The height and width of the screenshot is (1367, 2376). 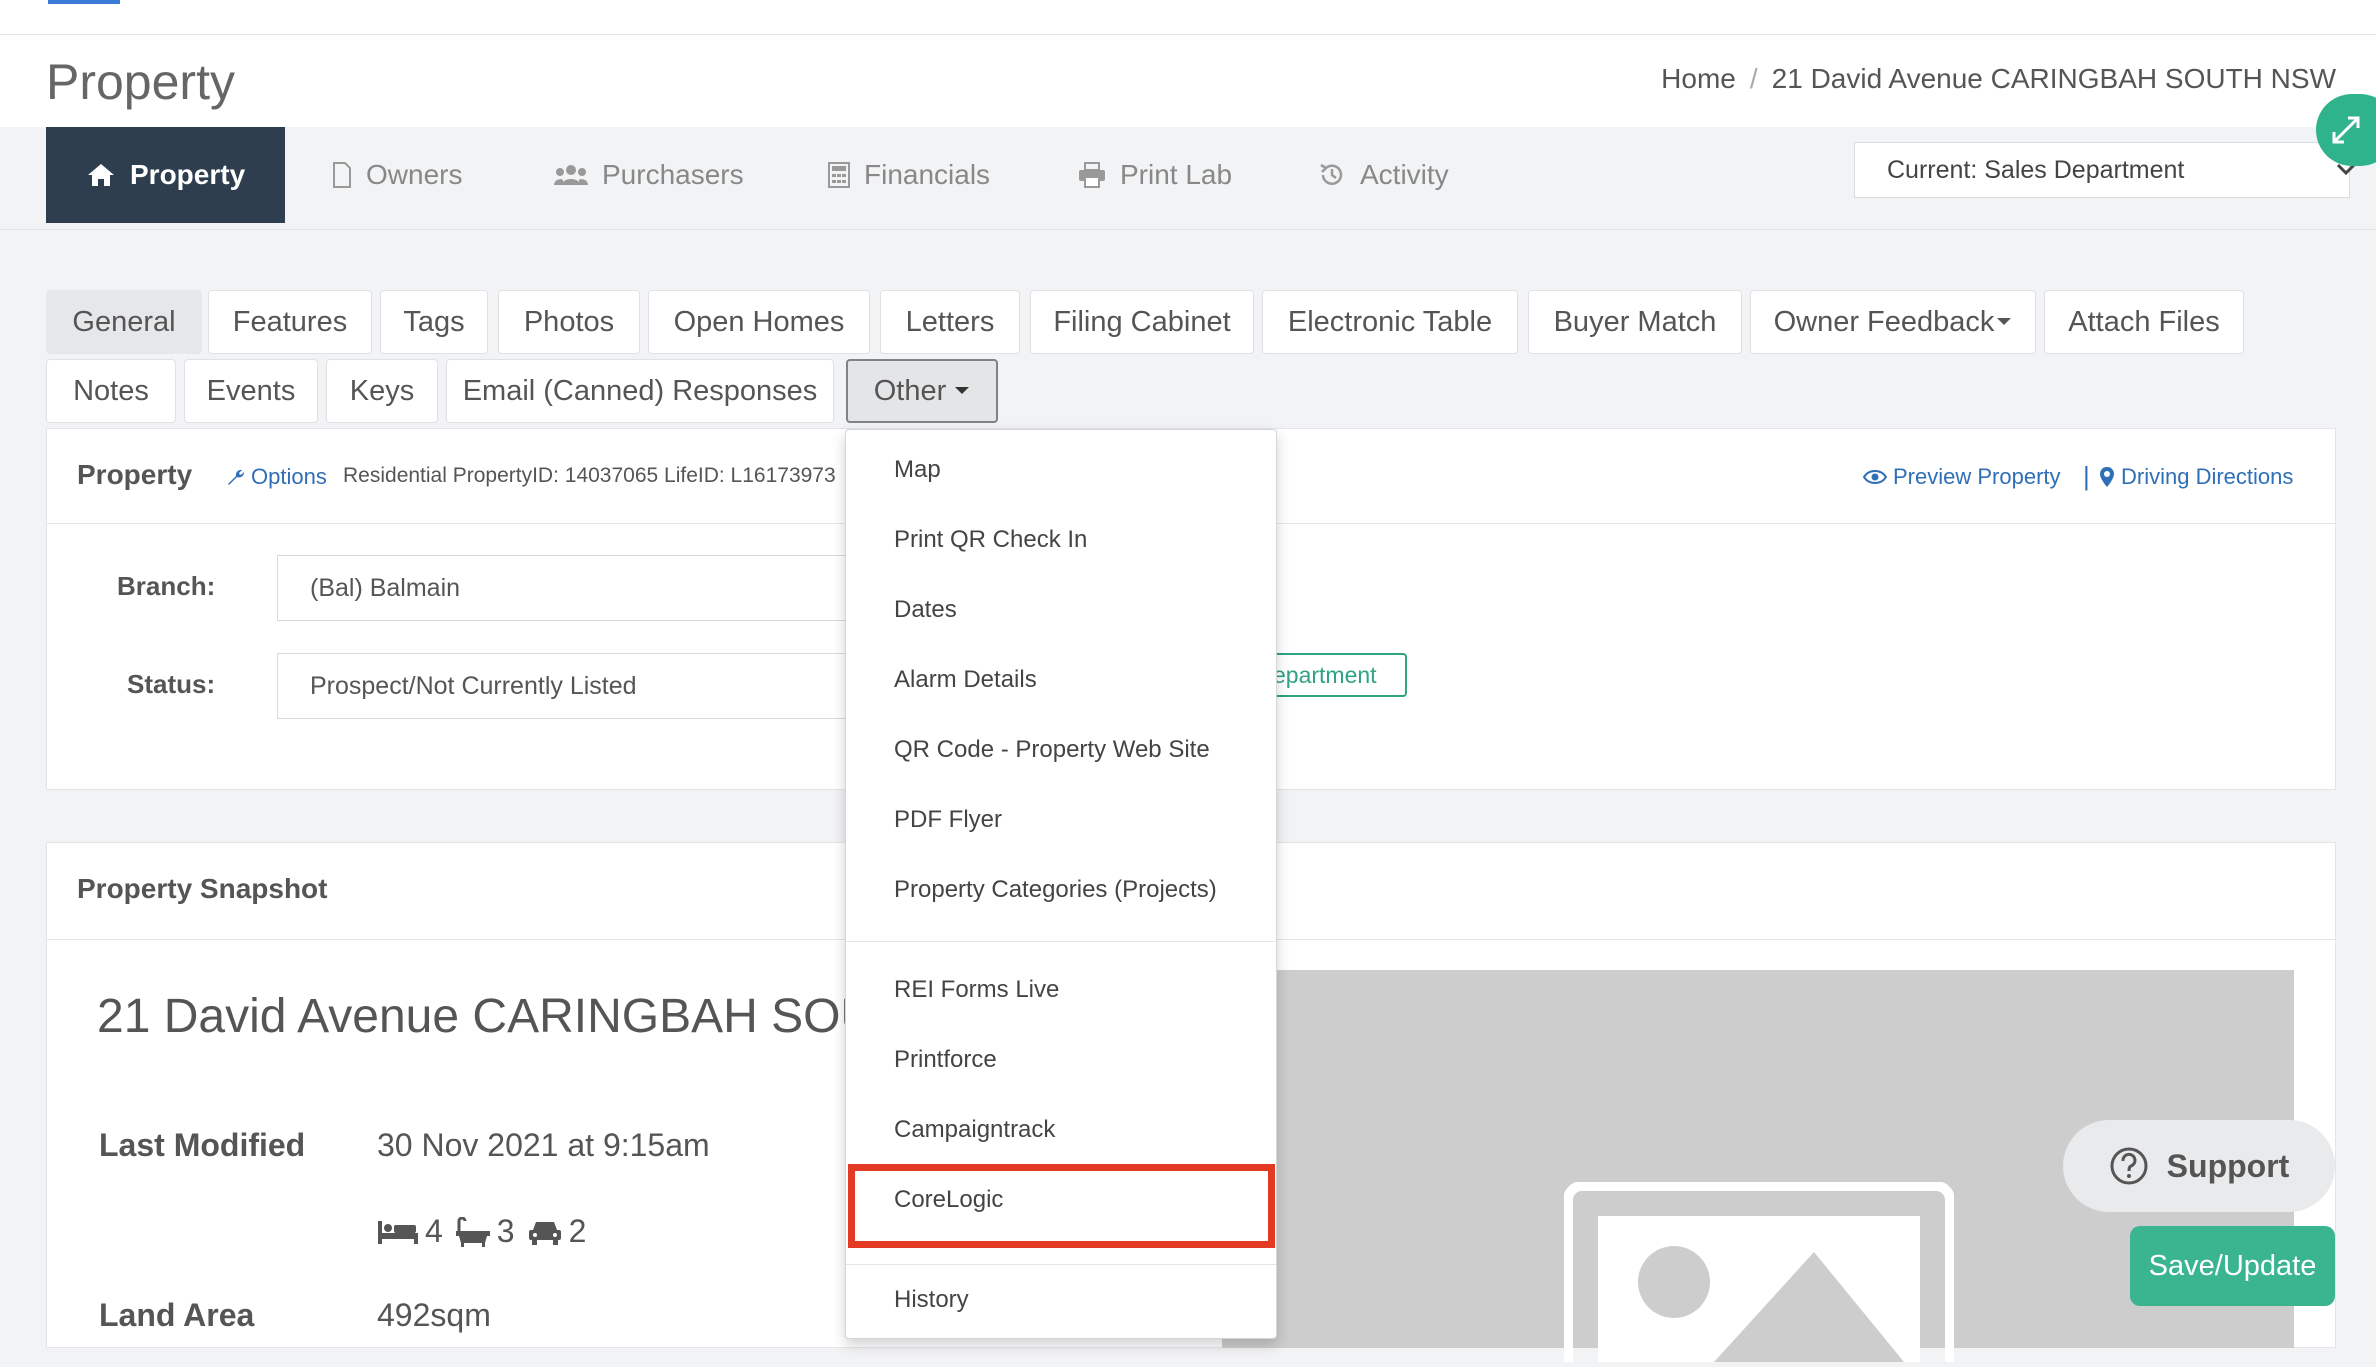 I want to click on land-area-value: 492sqm, so click(x=434, y=1315).